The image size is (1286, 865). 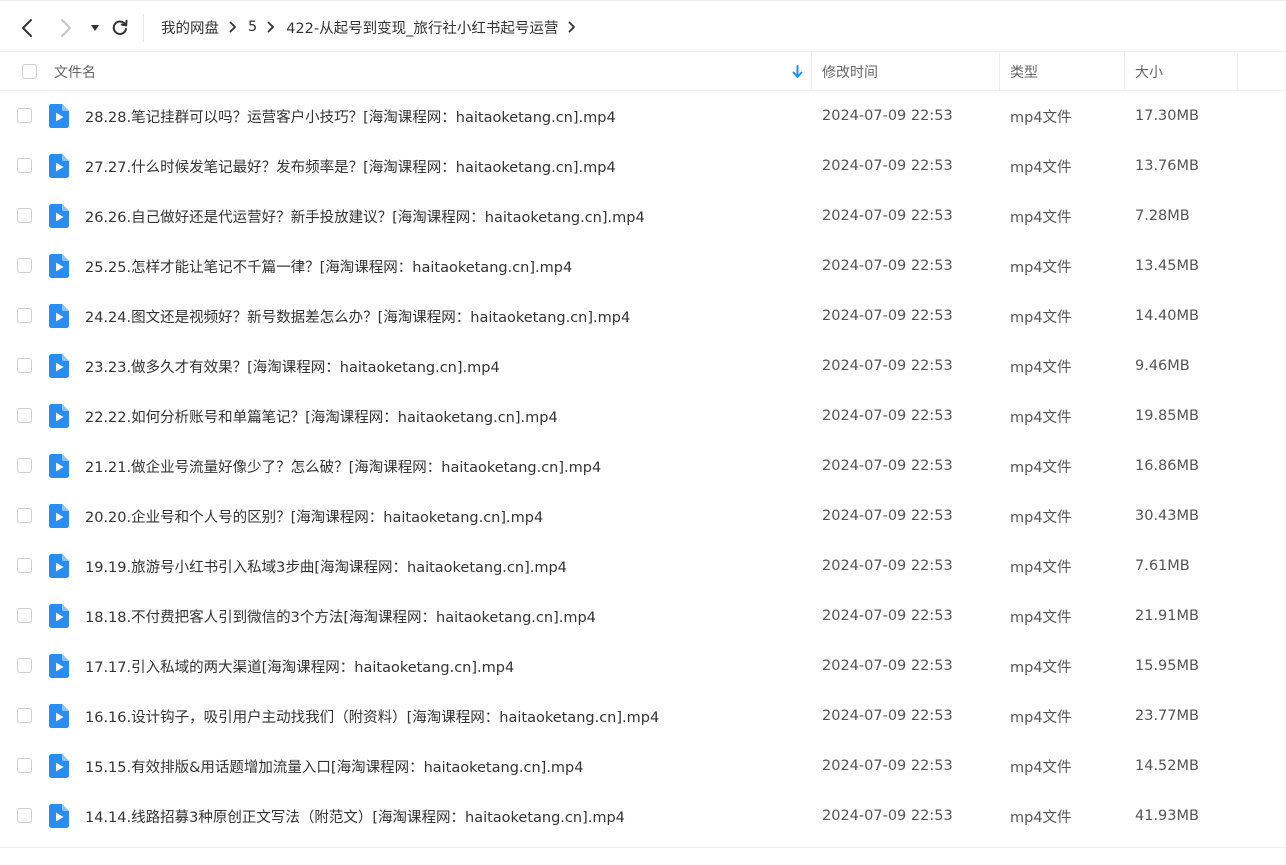 I want to click on column-header-size: 大小, so click(x=1149, y=72).